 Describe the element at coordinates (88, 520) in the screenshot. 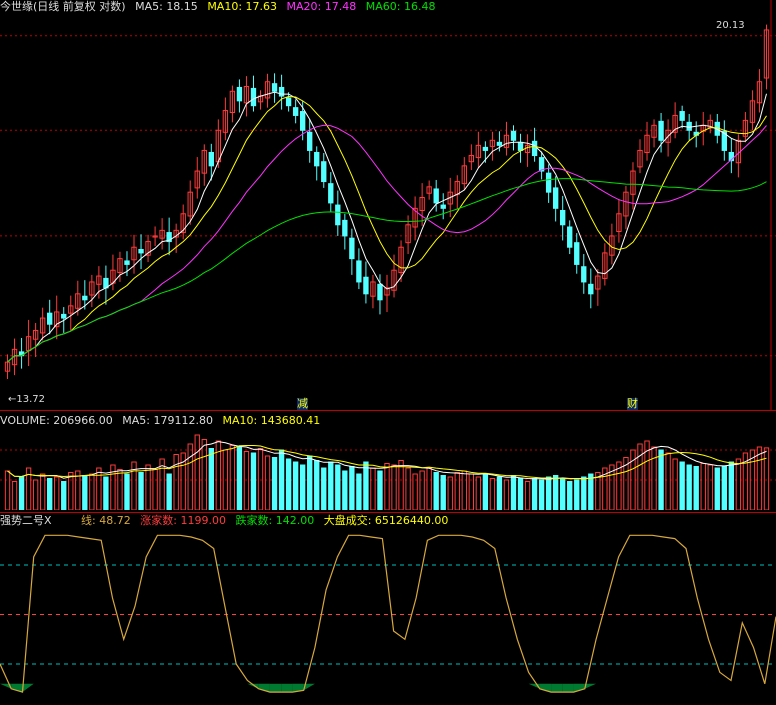

I see `line-label: 线:` at that location.